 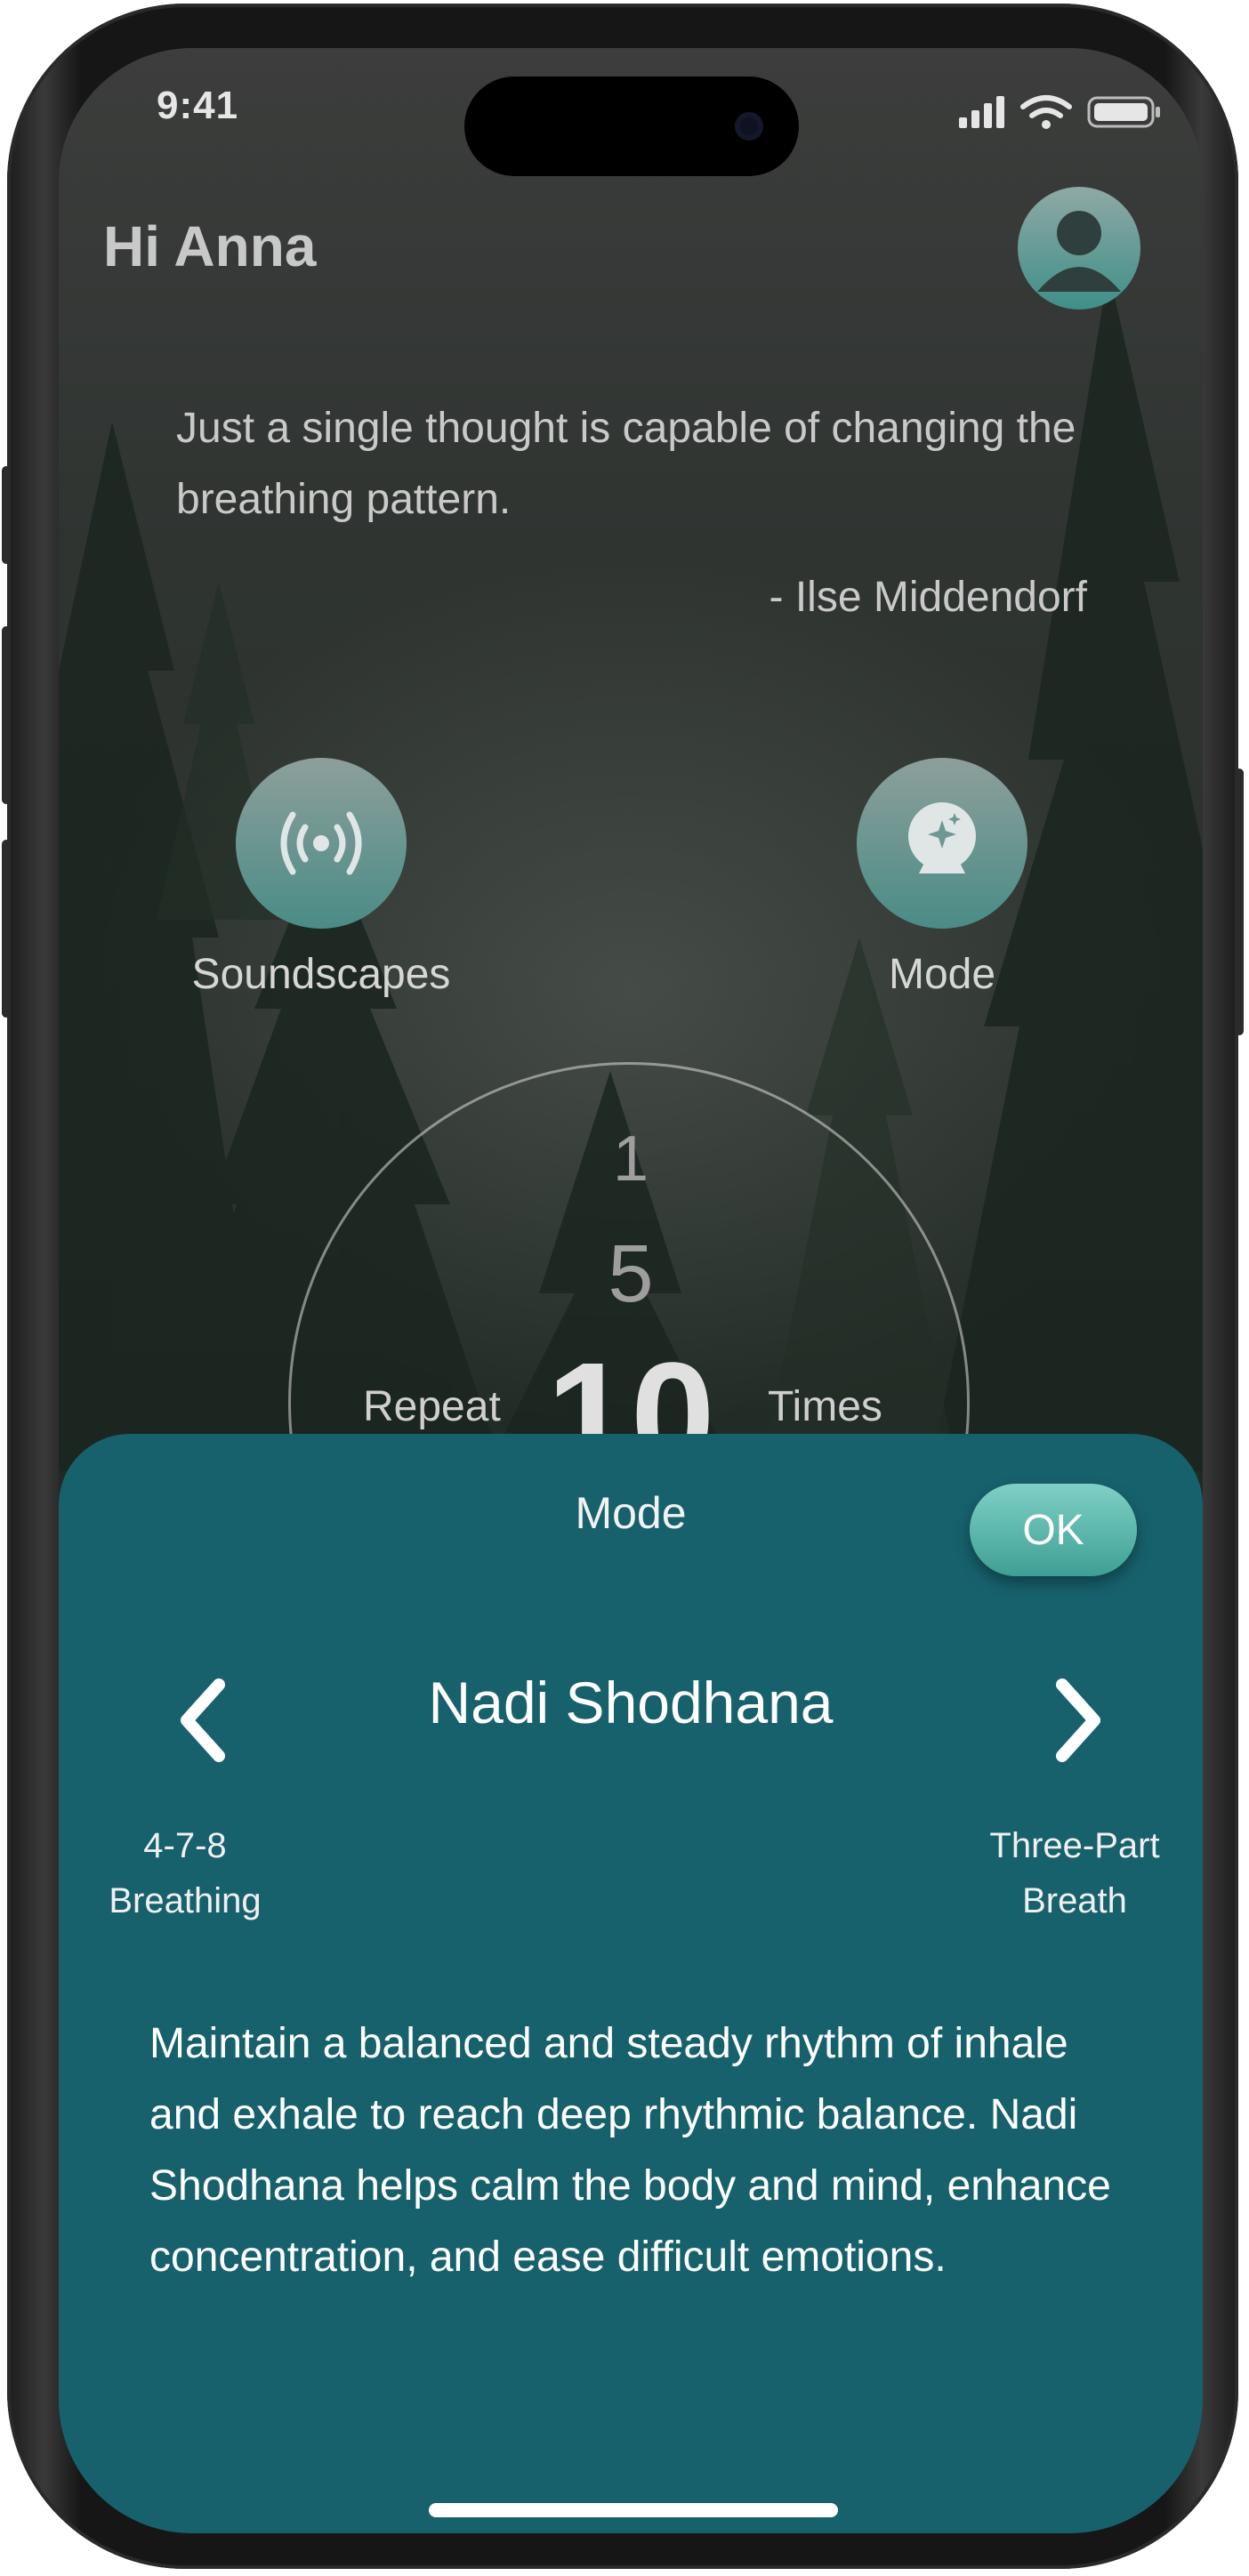 What do you see at coordinates (942, 974) in the screenshot?
I see `mode-label: Mode` at bounding box center [942, 974].